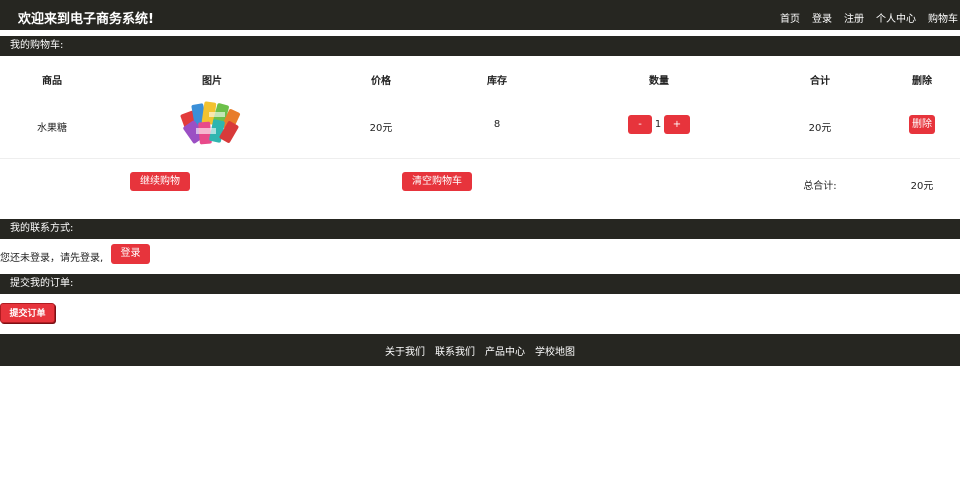  What do you see at coordinates (943, 17) in the screenshot?
I see `nav-cart: 购物车` at bounding box center [943, 17].